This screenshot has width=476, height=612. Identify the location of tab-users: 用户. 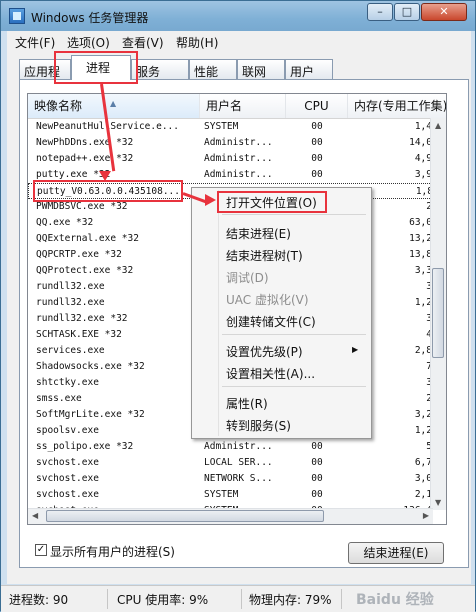
(309, 69).